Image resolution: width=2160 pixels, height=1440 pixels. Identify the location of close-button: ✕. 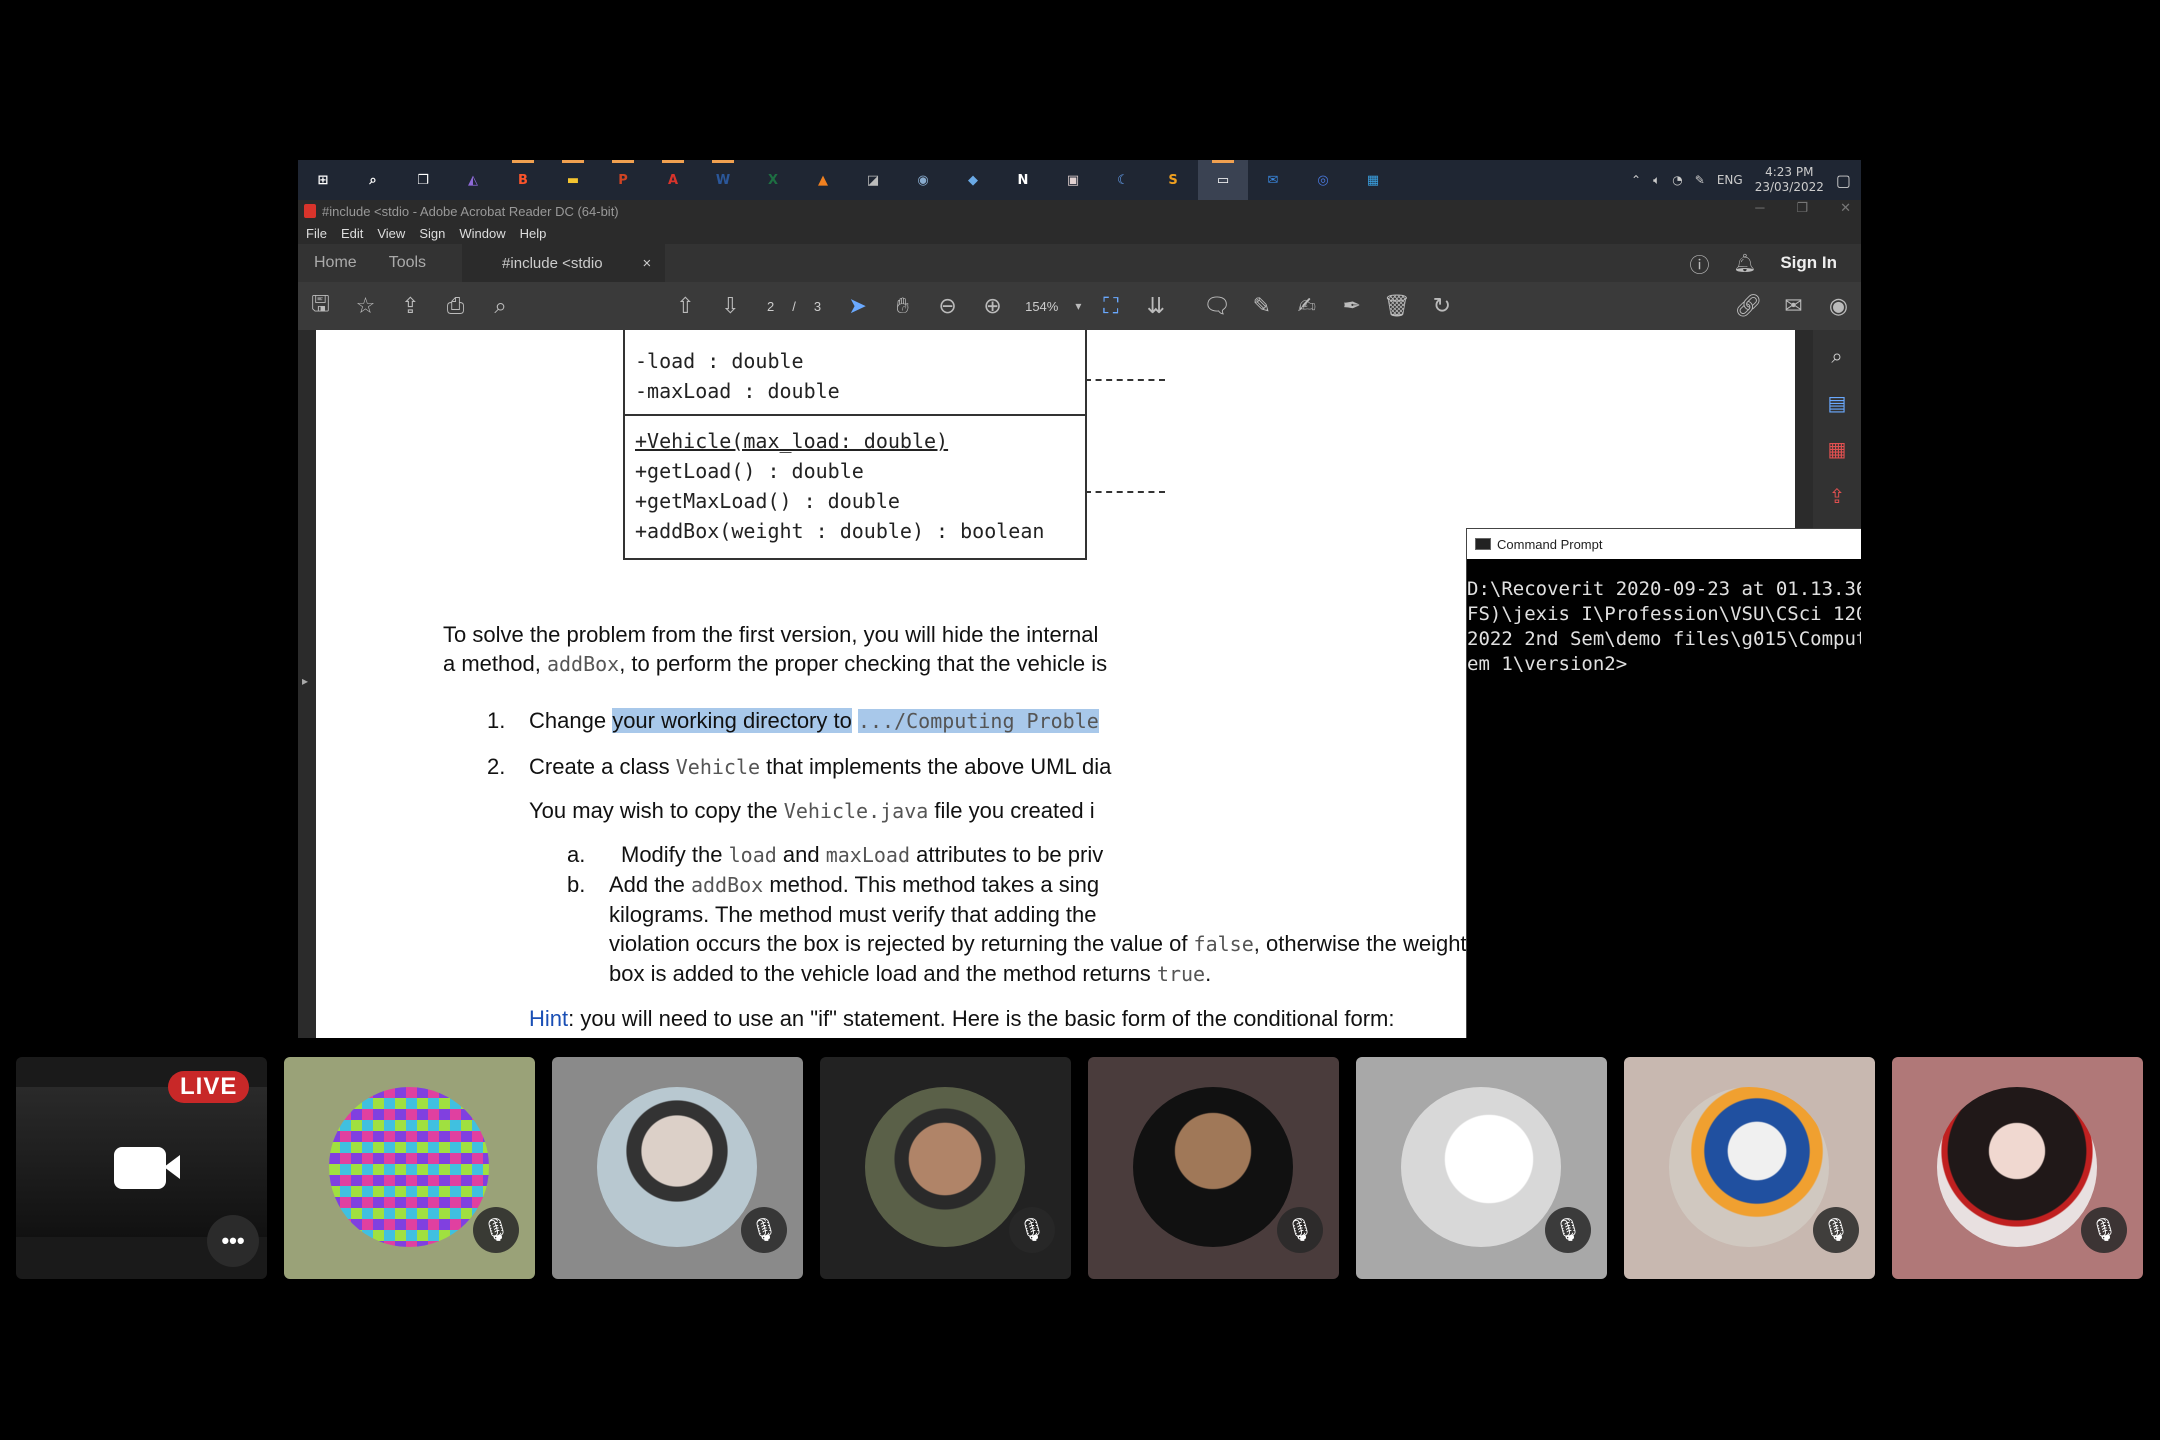
(1845, 208).